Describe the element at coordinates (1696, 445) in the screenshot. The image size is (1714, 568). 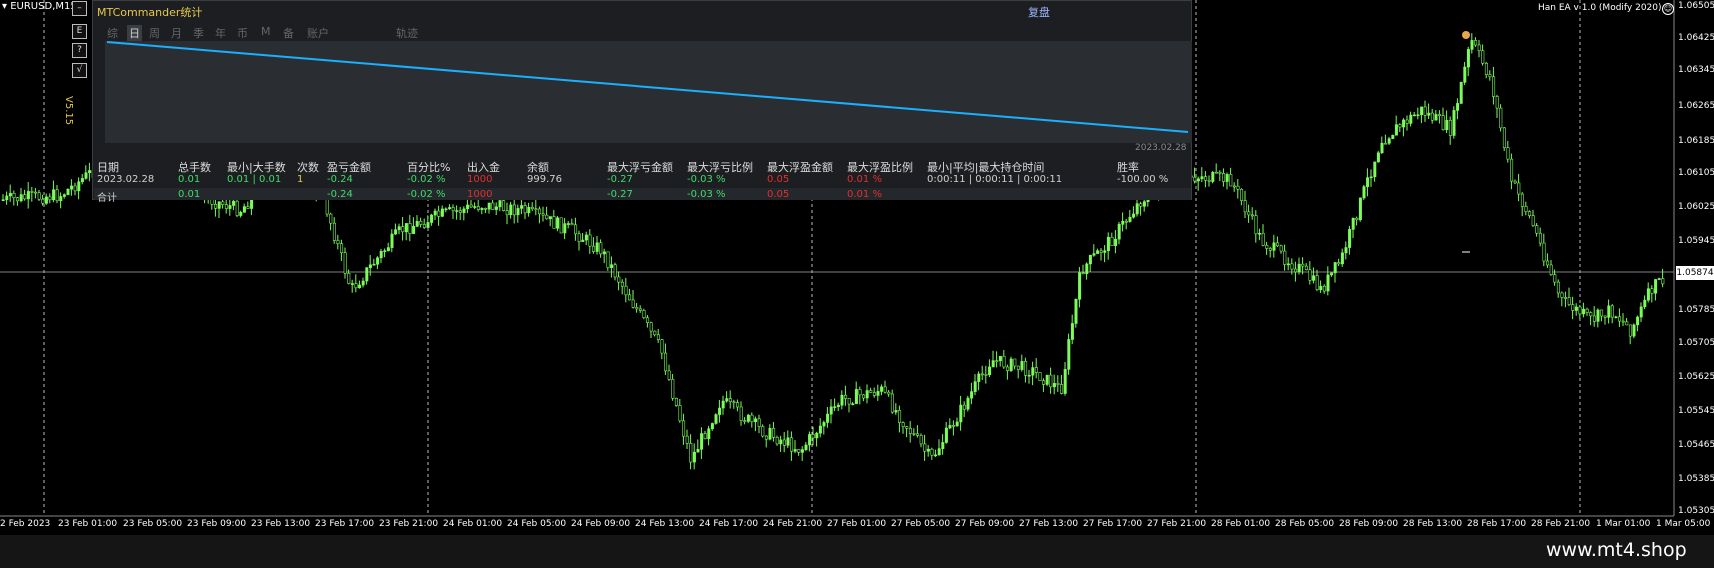
I see `price-label: 1.05465` at that location.